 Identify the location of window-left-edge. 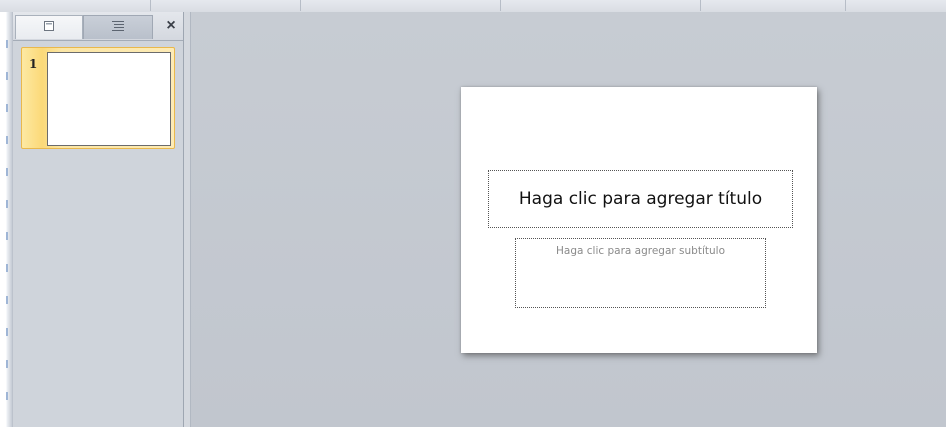
(6, 219).